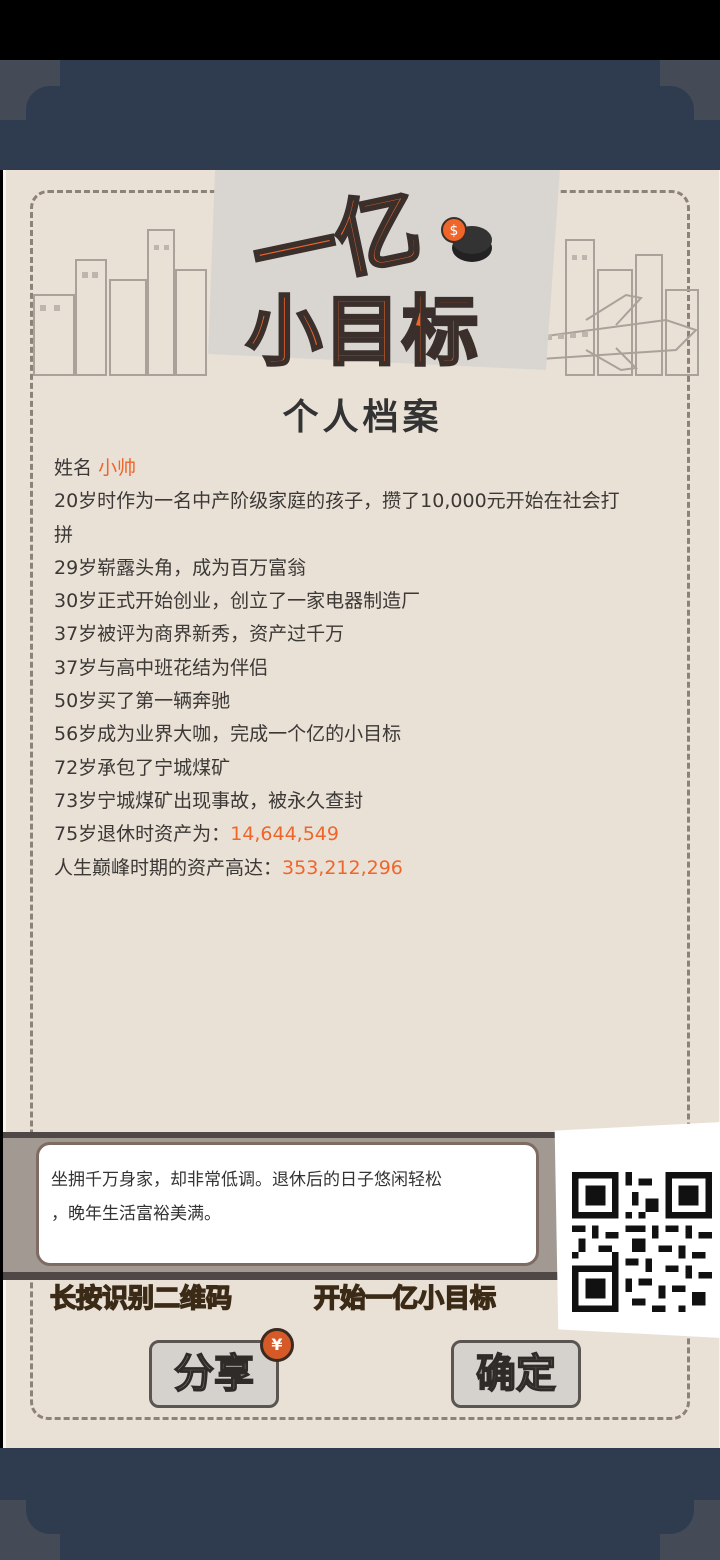  What do you see at coordinates (209, 800) in the screenshot?
I see `life-event: 73岁宁城煤矿出现事故，被永久查封` at bounding box center [209, 800].